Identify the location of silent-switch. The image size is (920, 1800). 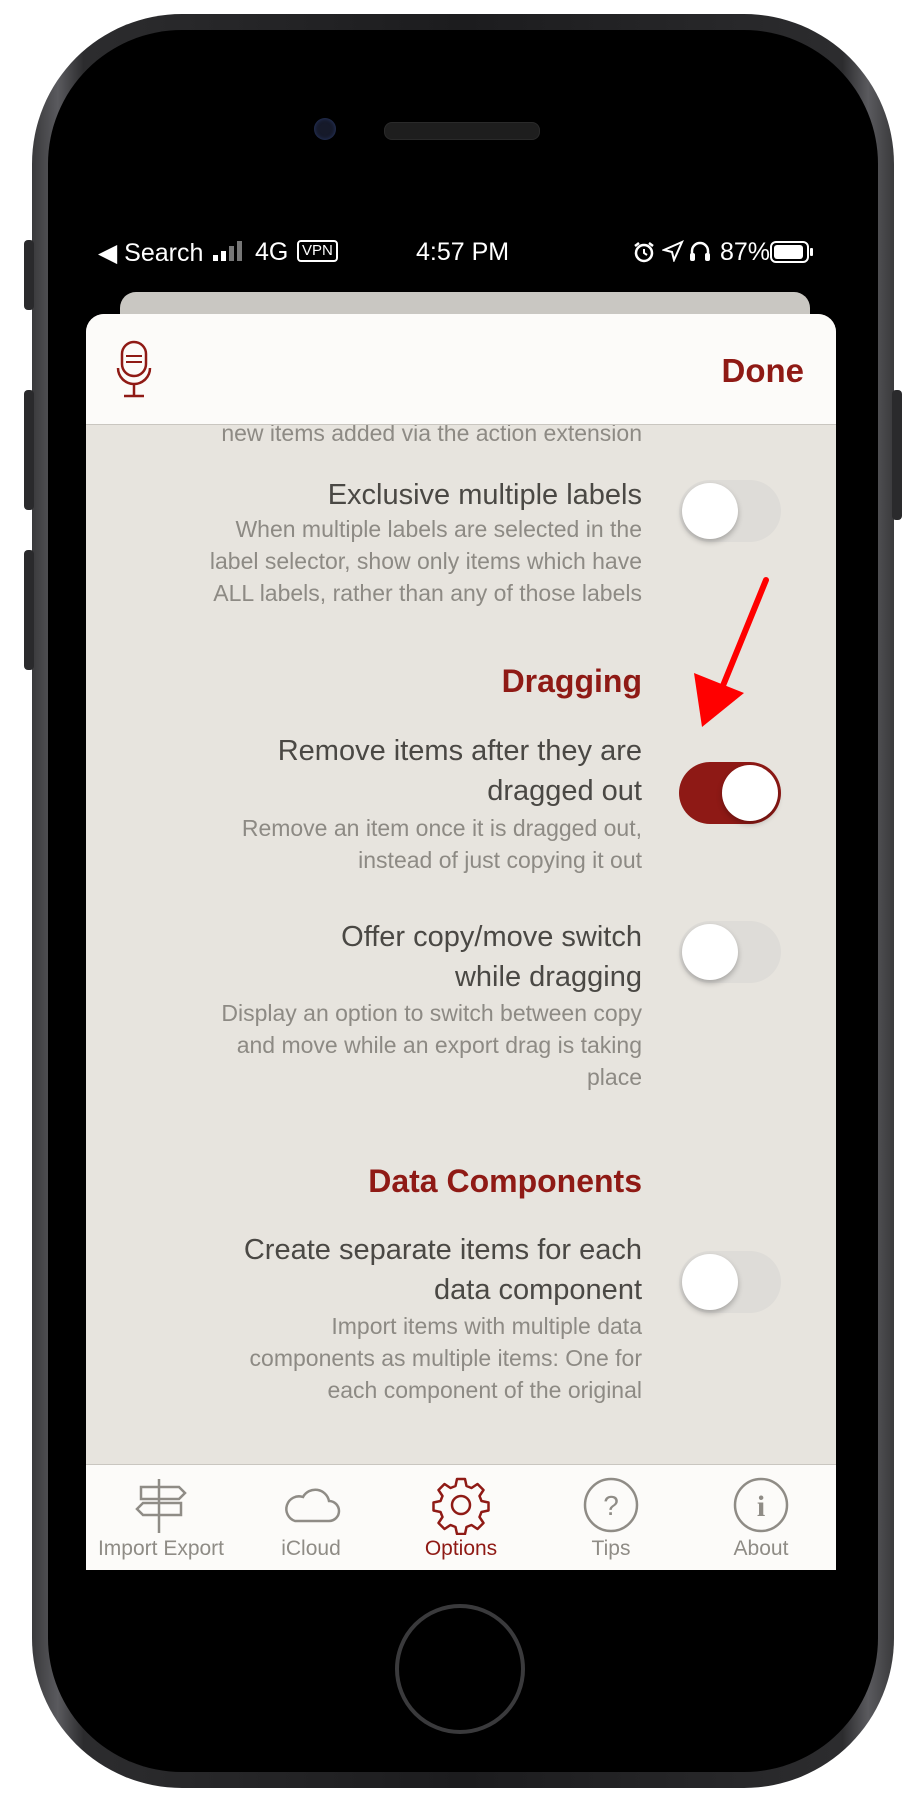
(29, 275).